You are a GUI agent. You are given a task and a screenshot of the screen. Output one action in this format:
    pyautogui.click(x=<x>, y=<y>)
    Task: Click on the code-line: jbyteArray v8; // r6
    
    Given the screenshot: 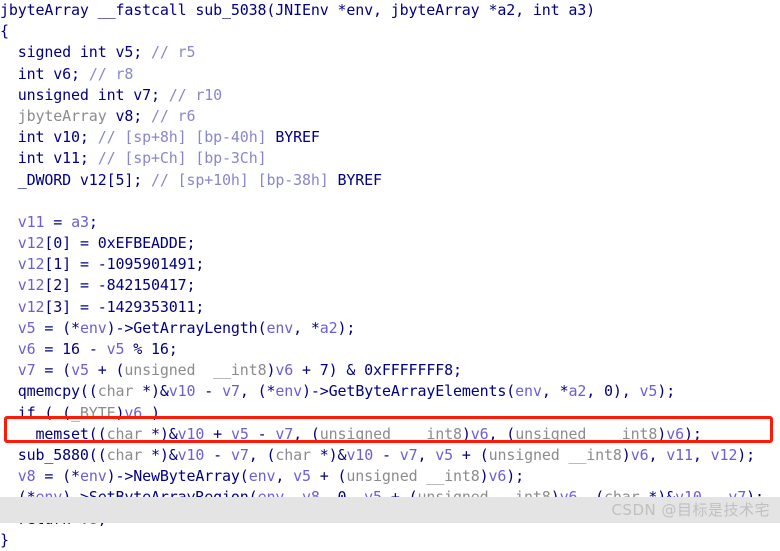 What is the action you would take?
    pyautogui.click(x=390, y=116)
    